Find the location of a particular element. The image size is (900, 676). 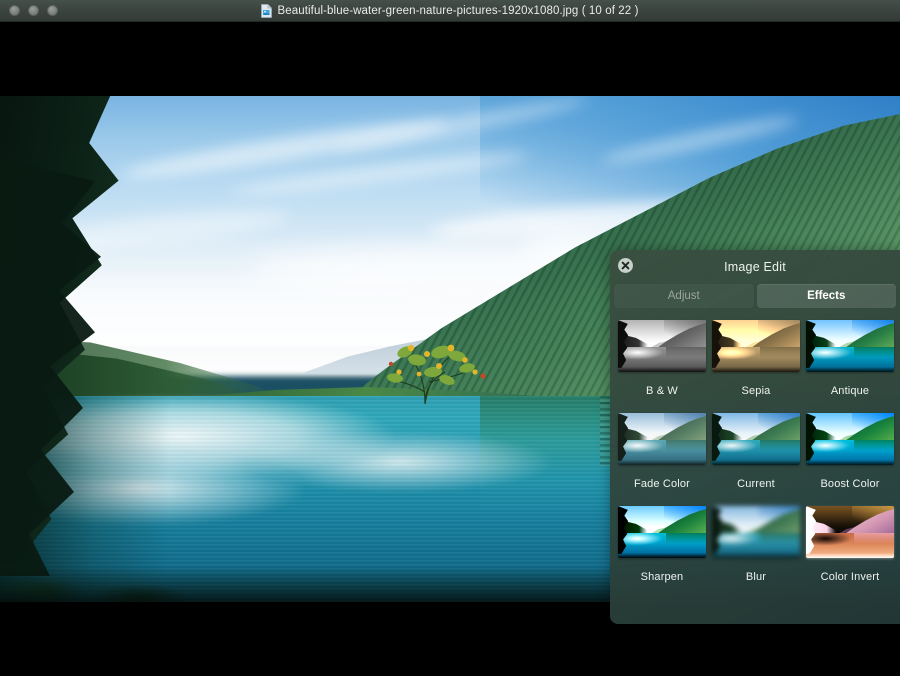

minimize-window-button is located at coordinates (33, 10).